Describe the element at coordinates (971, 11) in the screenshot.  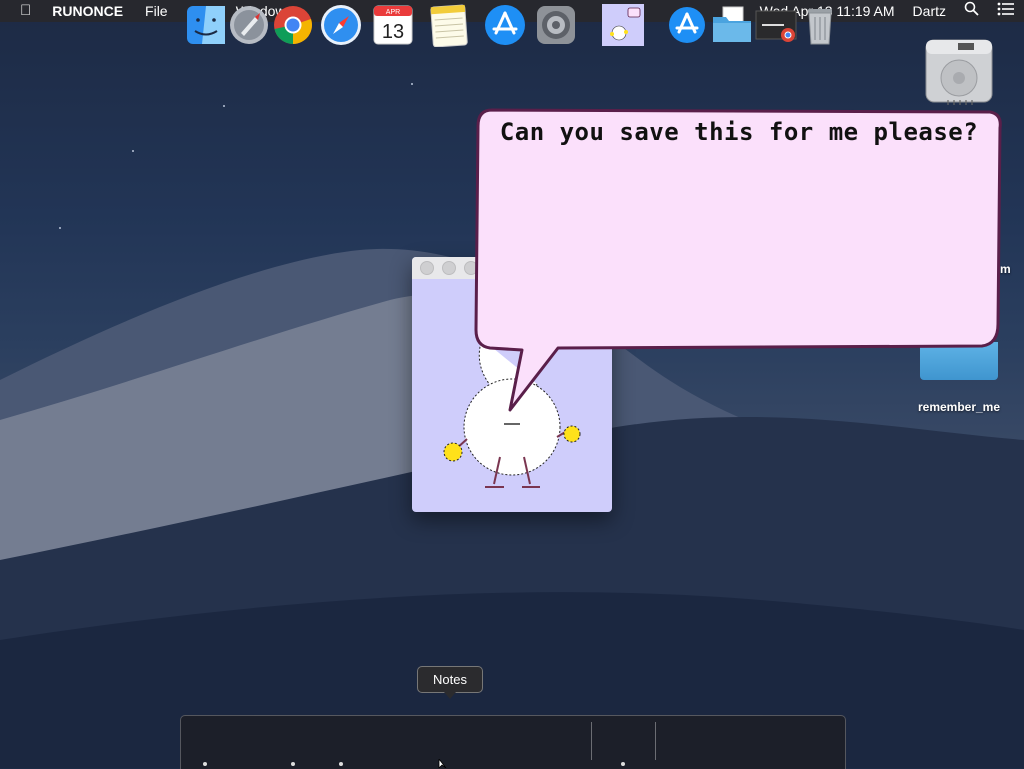
I see `spotlight-search-icon` at that location.